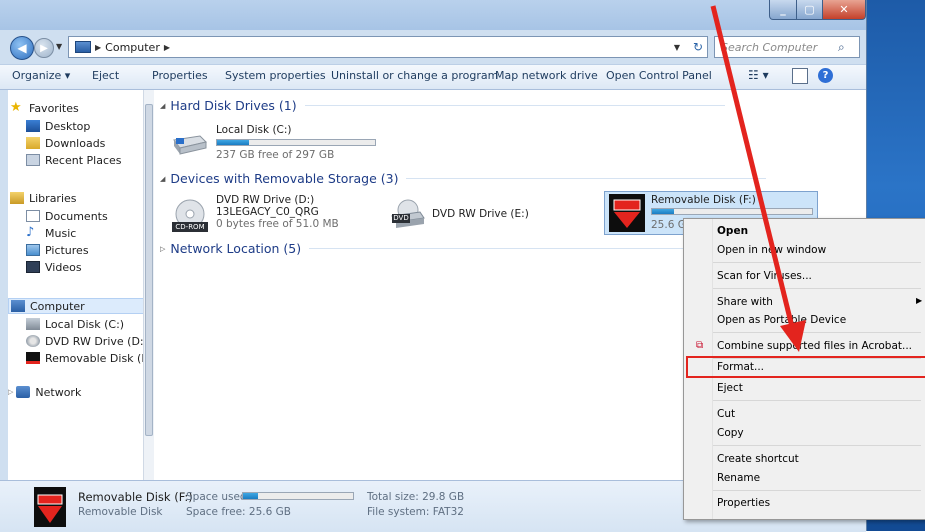 This screenshot has width=925, height=532. Describe the element at coordinates (758, 178) in the screenshot. I see `annotation-arrow` at that location.